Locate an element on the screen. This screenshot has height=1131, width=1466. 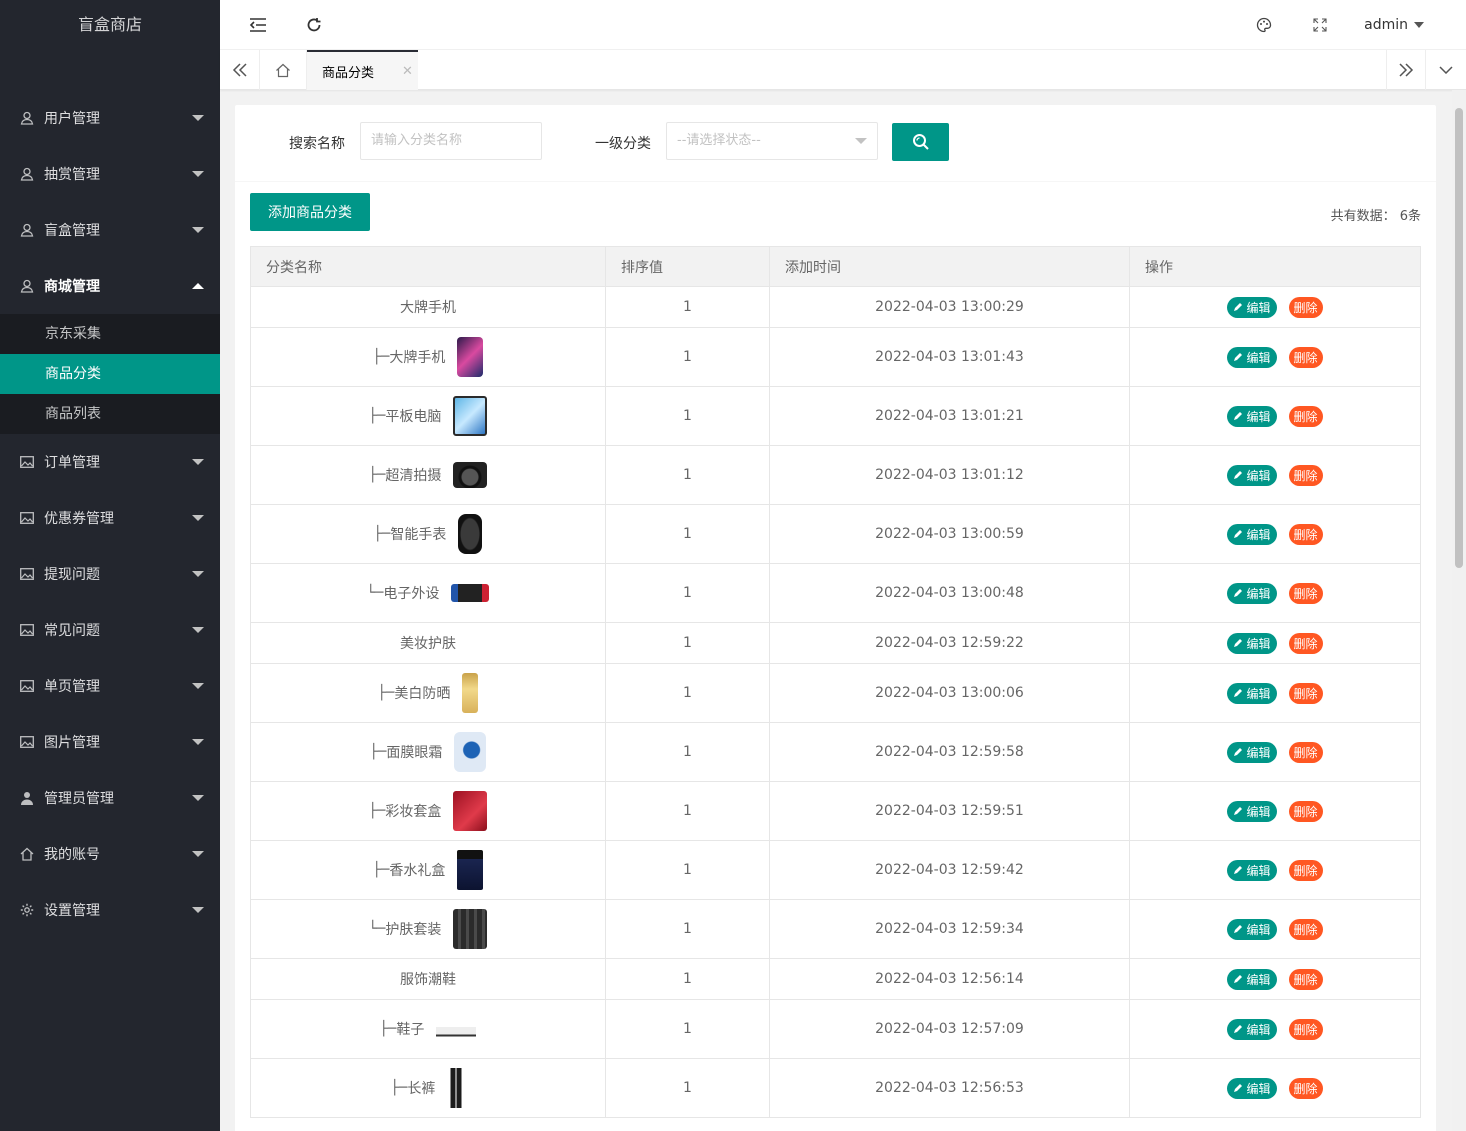
table-row: 大牌手机 1 2022-04-03 13:00:29 编辑 删除 is located at coordinates (835, 307).